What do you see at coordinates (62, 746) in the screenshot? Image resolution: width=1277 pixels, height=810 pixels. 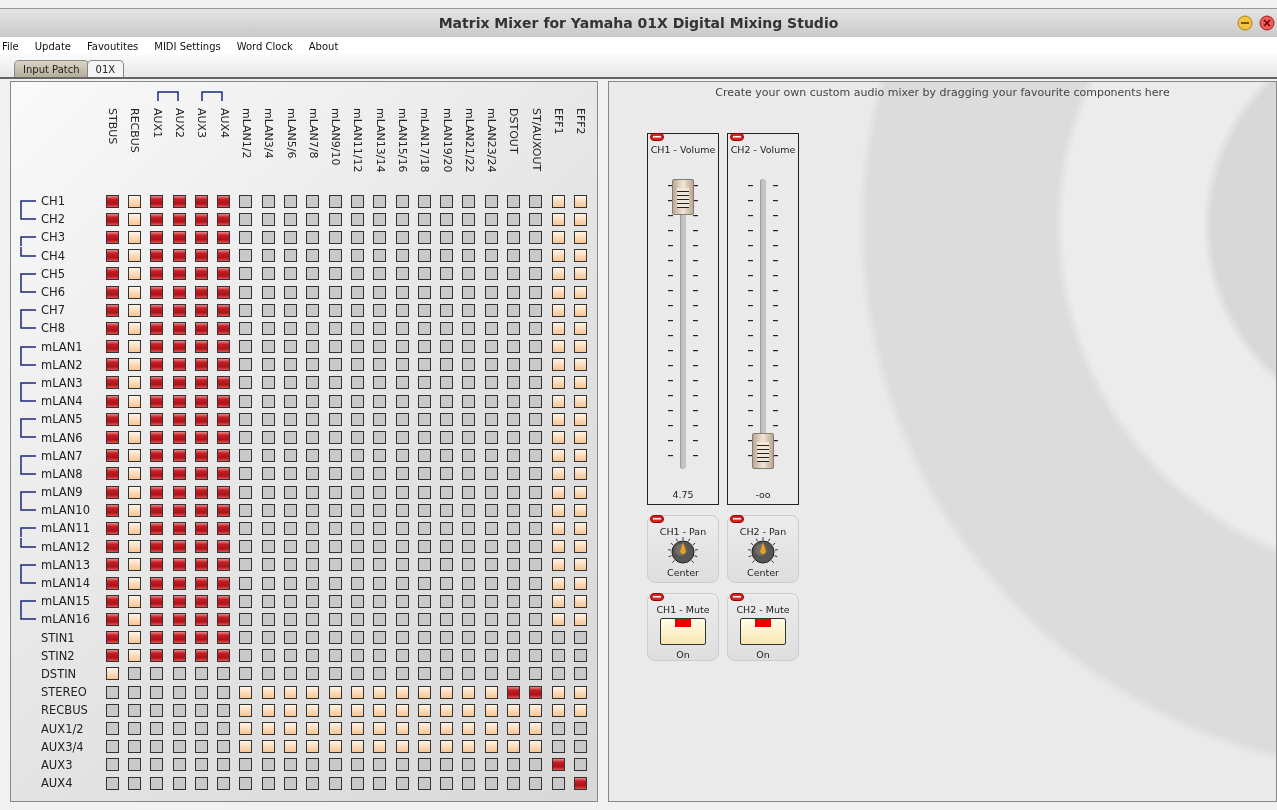 I see `row-label: AUX3/4` at bounding box center [62, 746].